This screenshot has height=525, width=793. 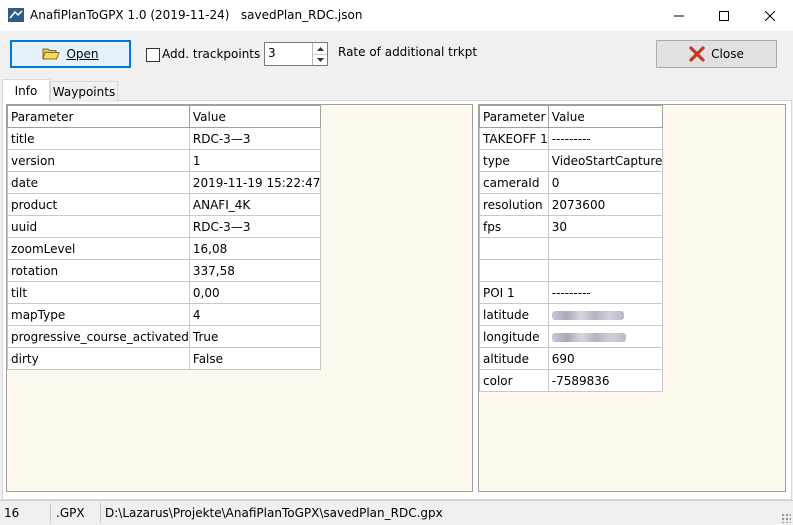 I want to click on open-button-label: Open, so click(x=82, y=54).